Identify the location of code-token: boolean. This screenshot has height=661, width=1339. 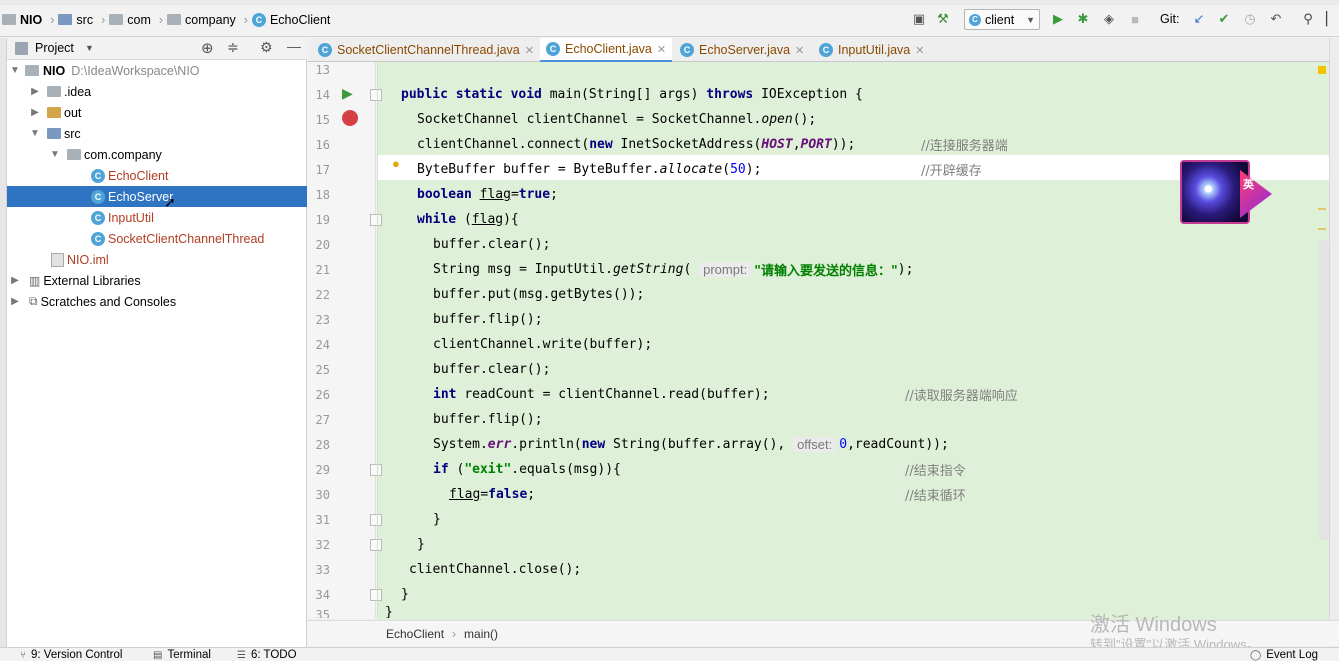
(448, 194).